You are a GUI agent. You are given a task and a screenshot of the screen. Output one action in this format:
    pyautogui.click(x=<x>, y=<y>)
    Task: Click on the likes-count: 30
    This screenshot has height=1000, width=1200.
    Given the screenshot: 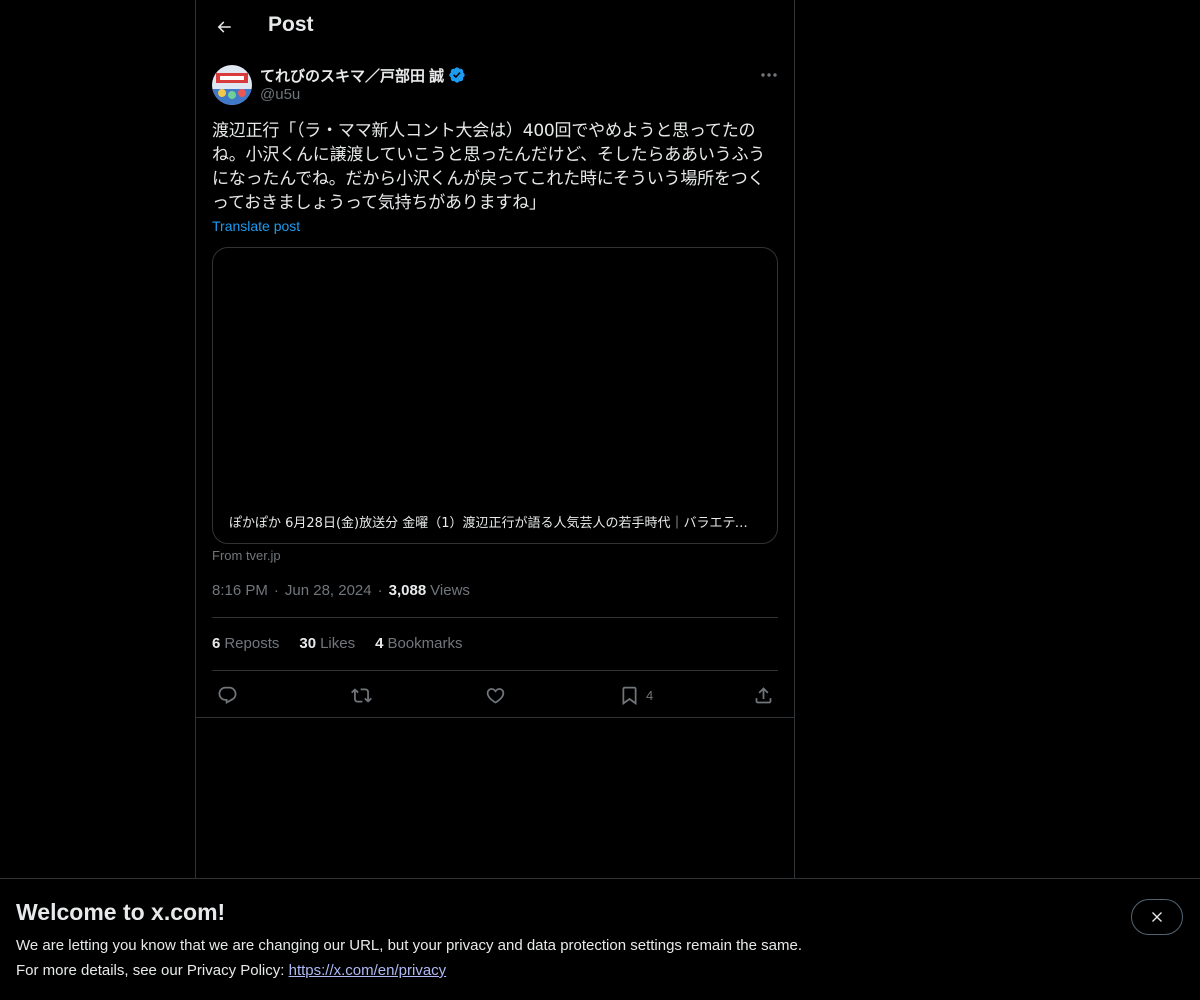 What is the action you would take?
    pyautogui.click(x=308, y=643)
    